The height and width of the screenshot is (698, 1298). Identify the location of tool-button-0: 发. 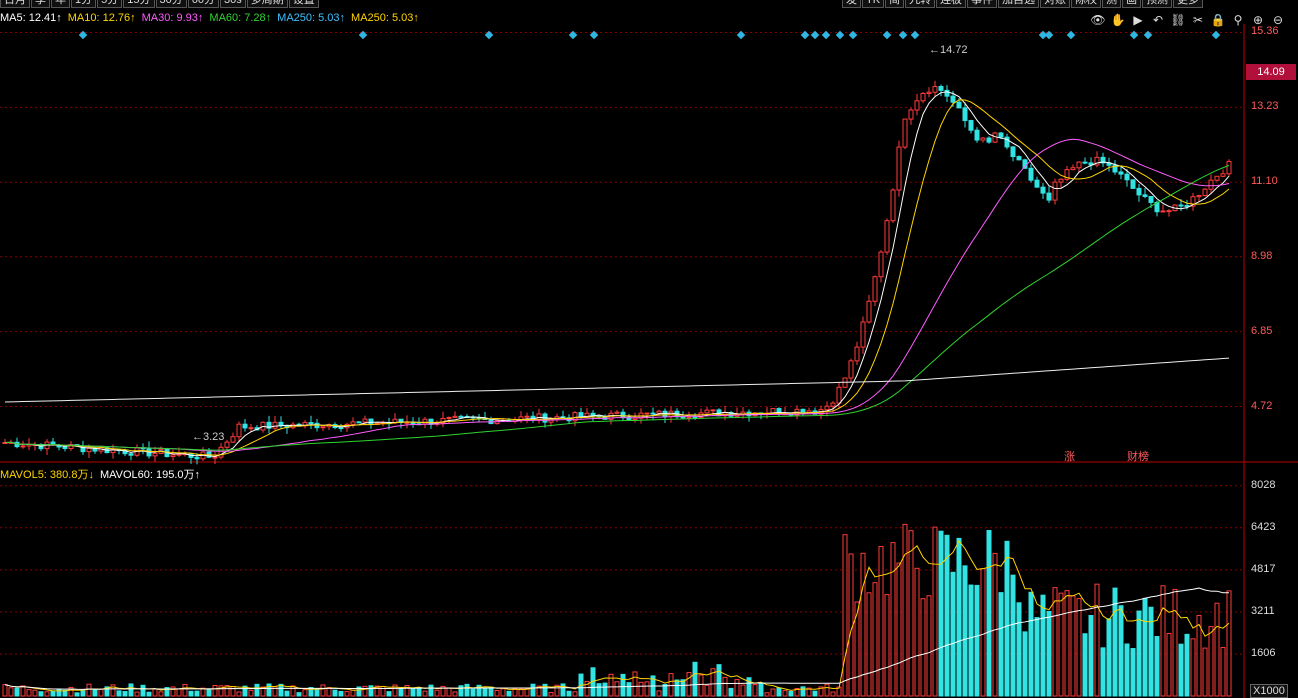
(851, 4).